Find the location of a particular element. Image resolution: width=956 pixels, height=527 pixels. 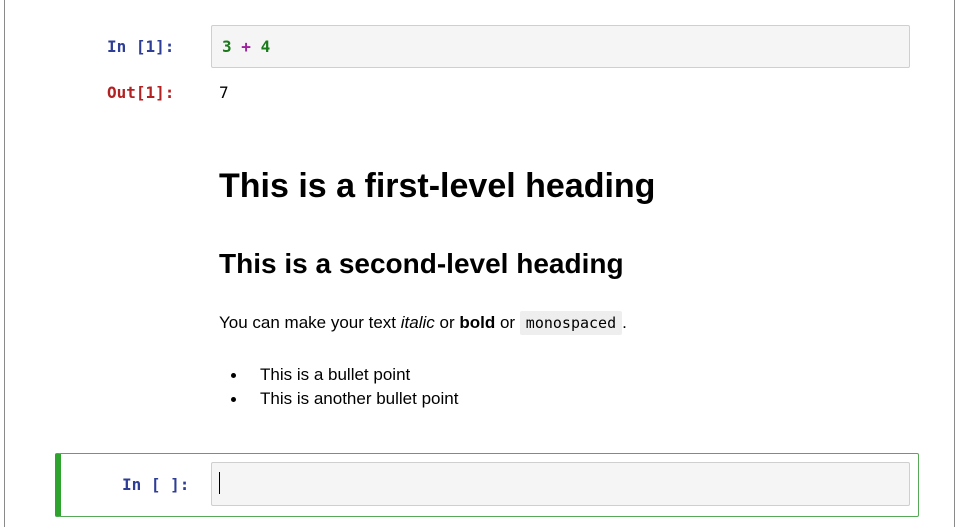

code-text: 3 + 4 is located at coordinates (246, 47).